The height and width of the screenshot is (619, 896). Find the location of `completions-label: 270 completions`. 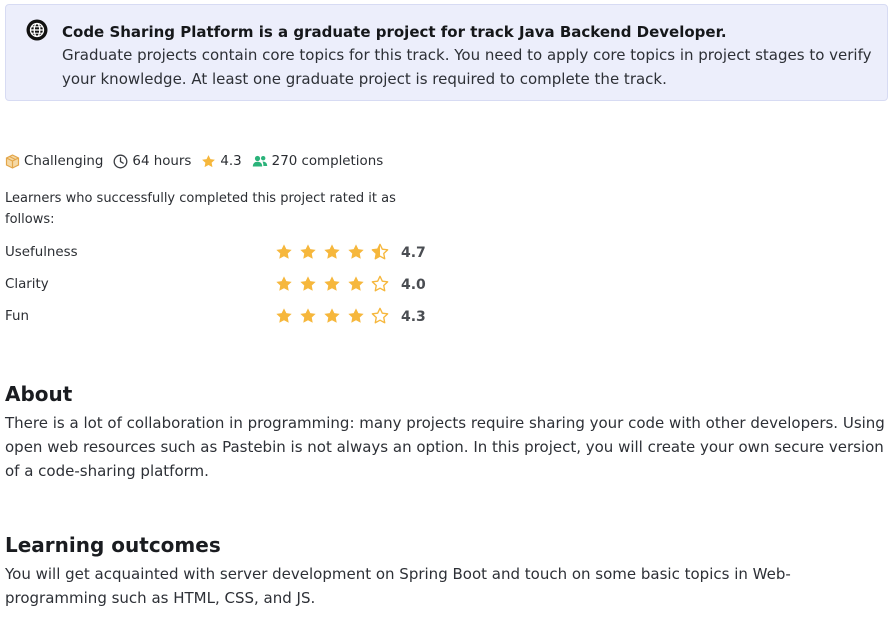

completions-label: 270 completions is located at coordinates (327, 161).